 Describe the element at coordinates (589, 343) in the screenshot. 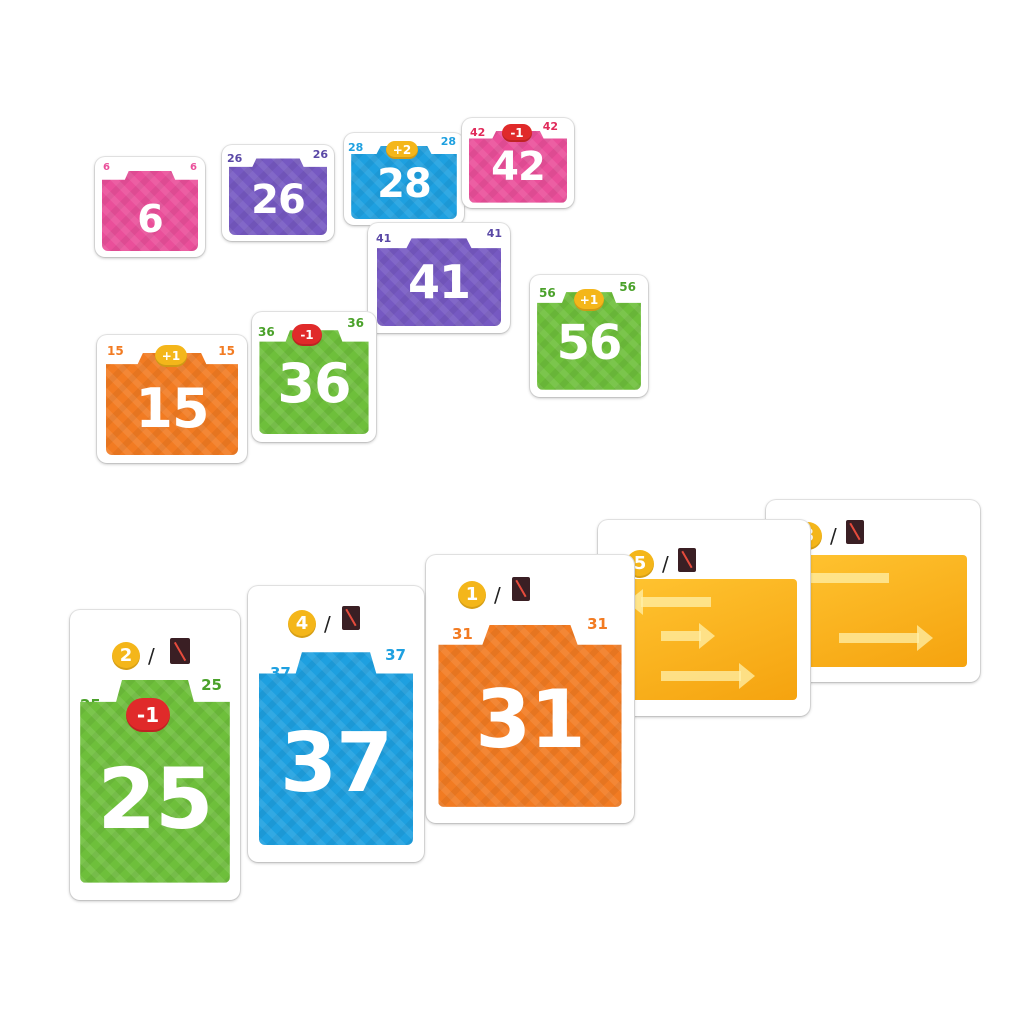

I see `card-number: 56` at that location.